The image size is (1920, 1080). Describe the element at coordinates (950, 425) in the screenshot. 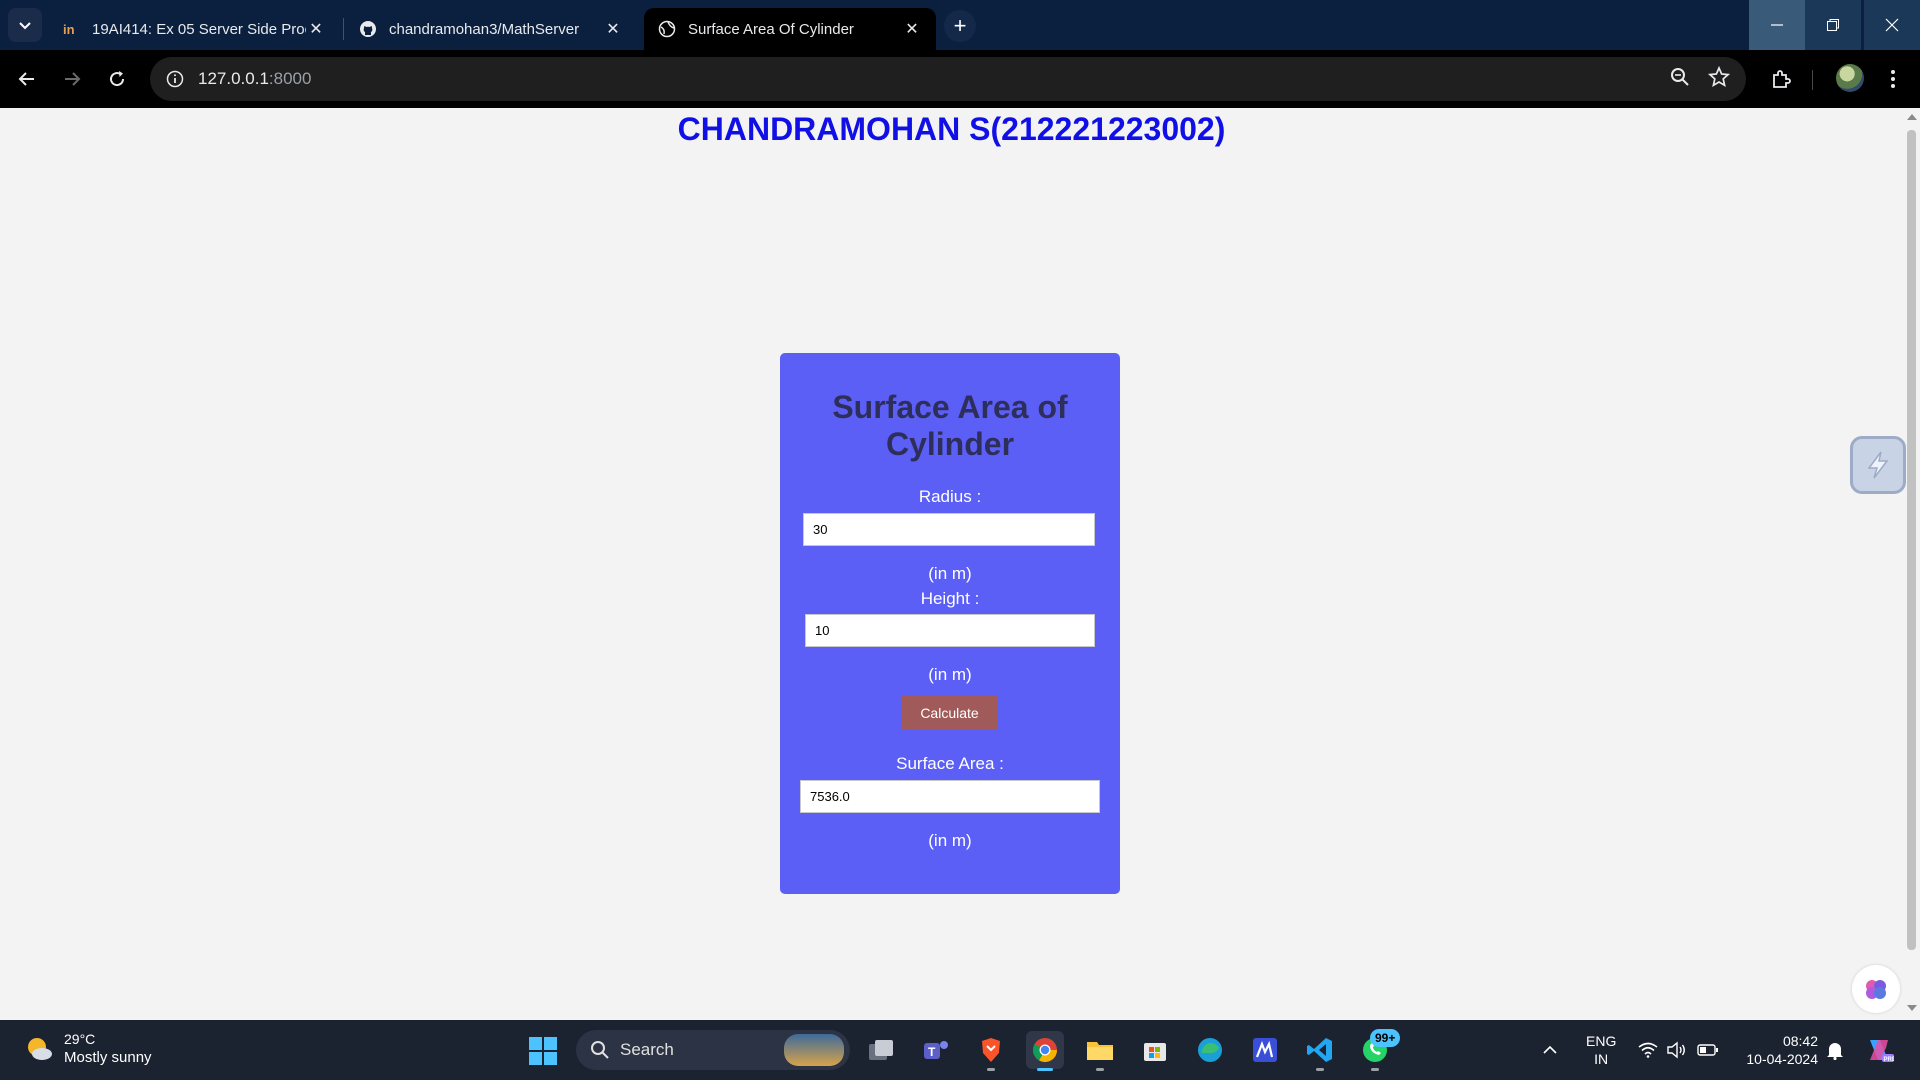

I see `form-title: Surface Area of Cylinder` at that location.